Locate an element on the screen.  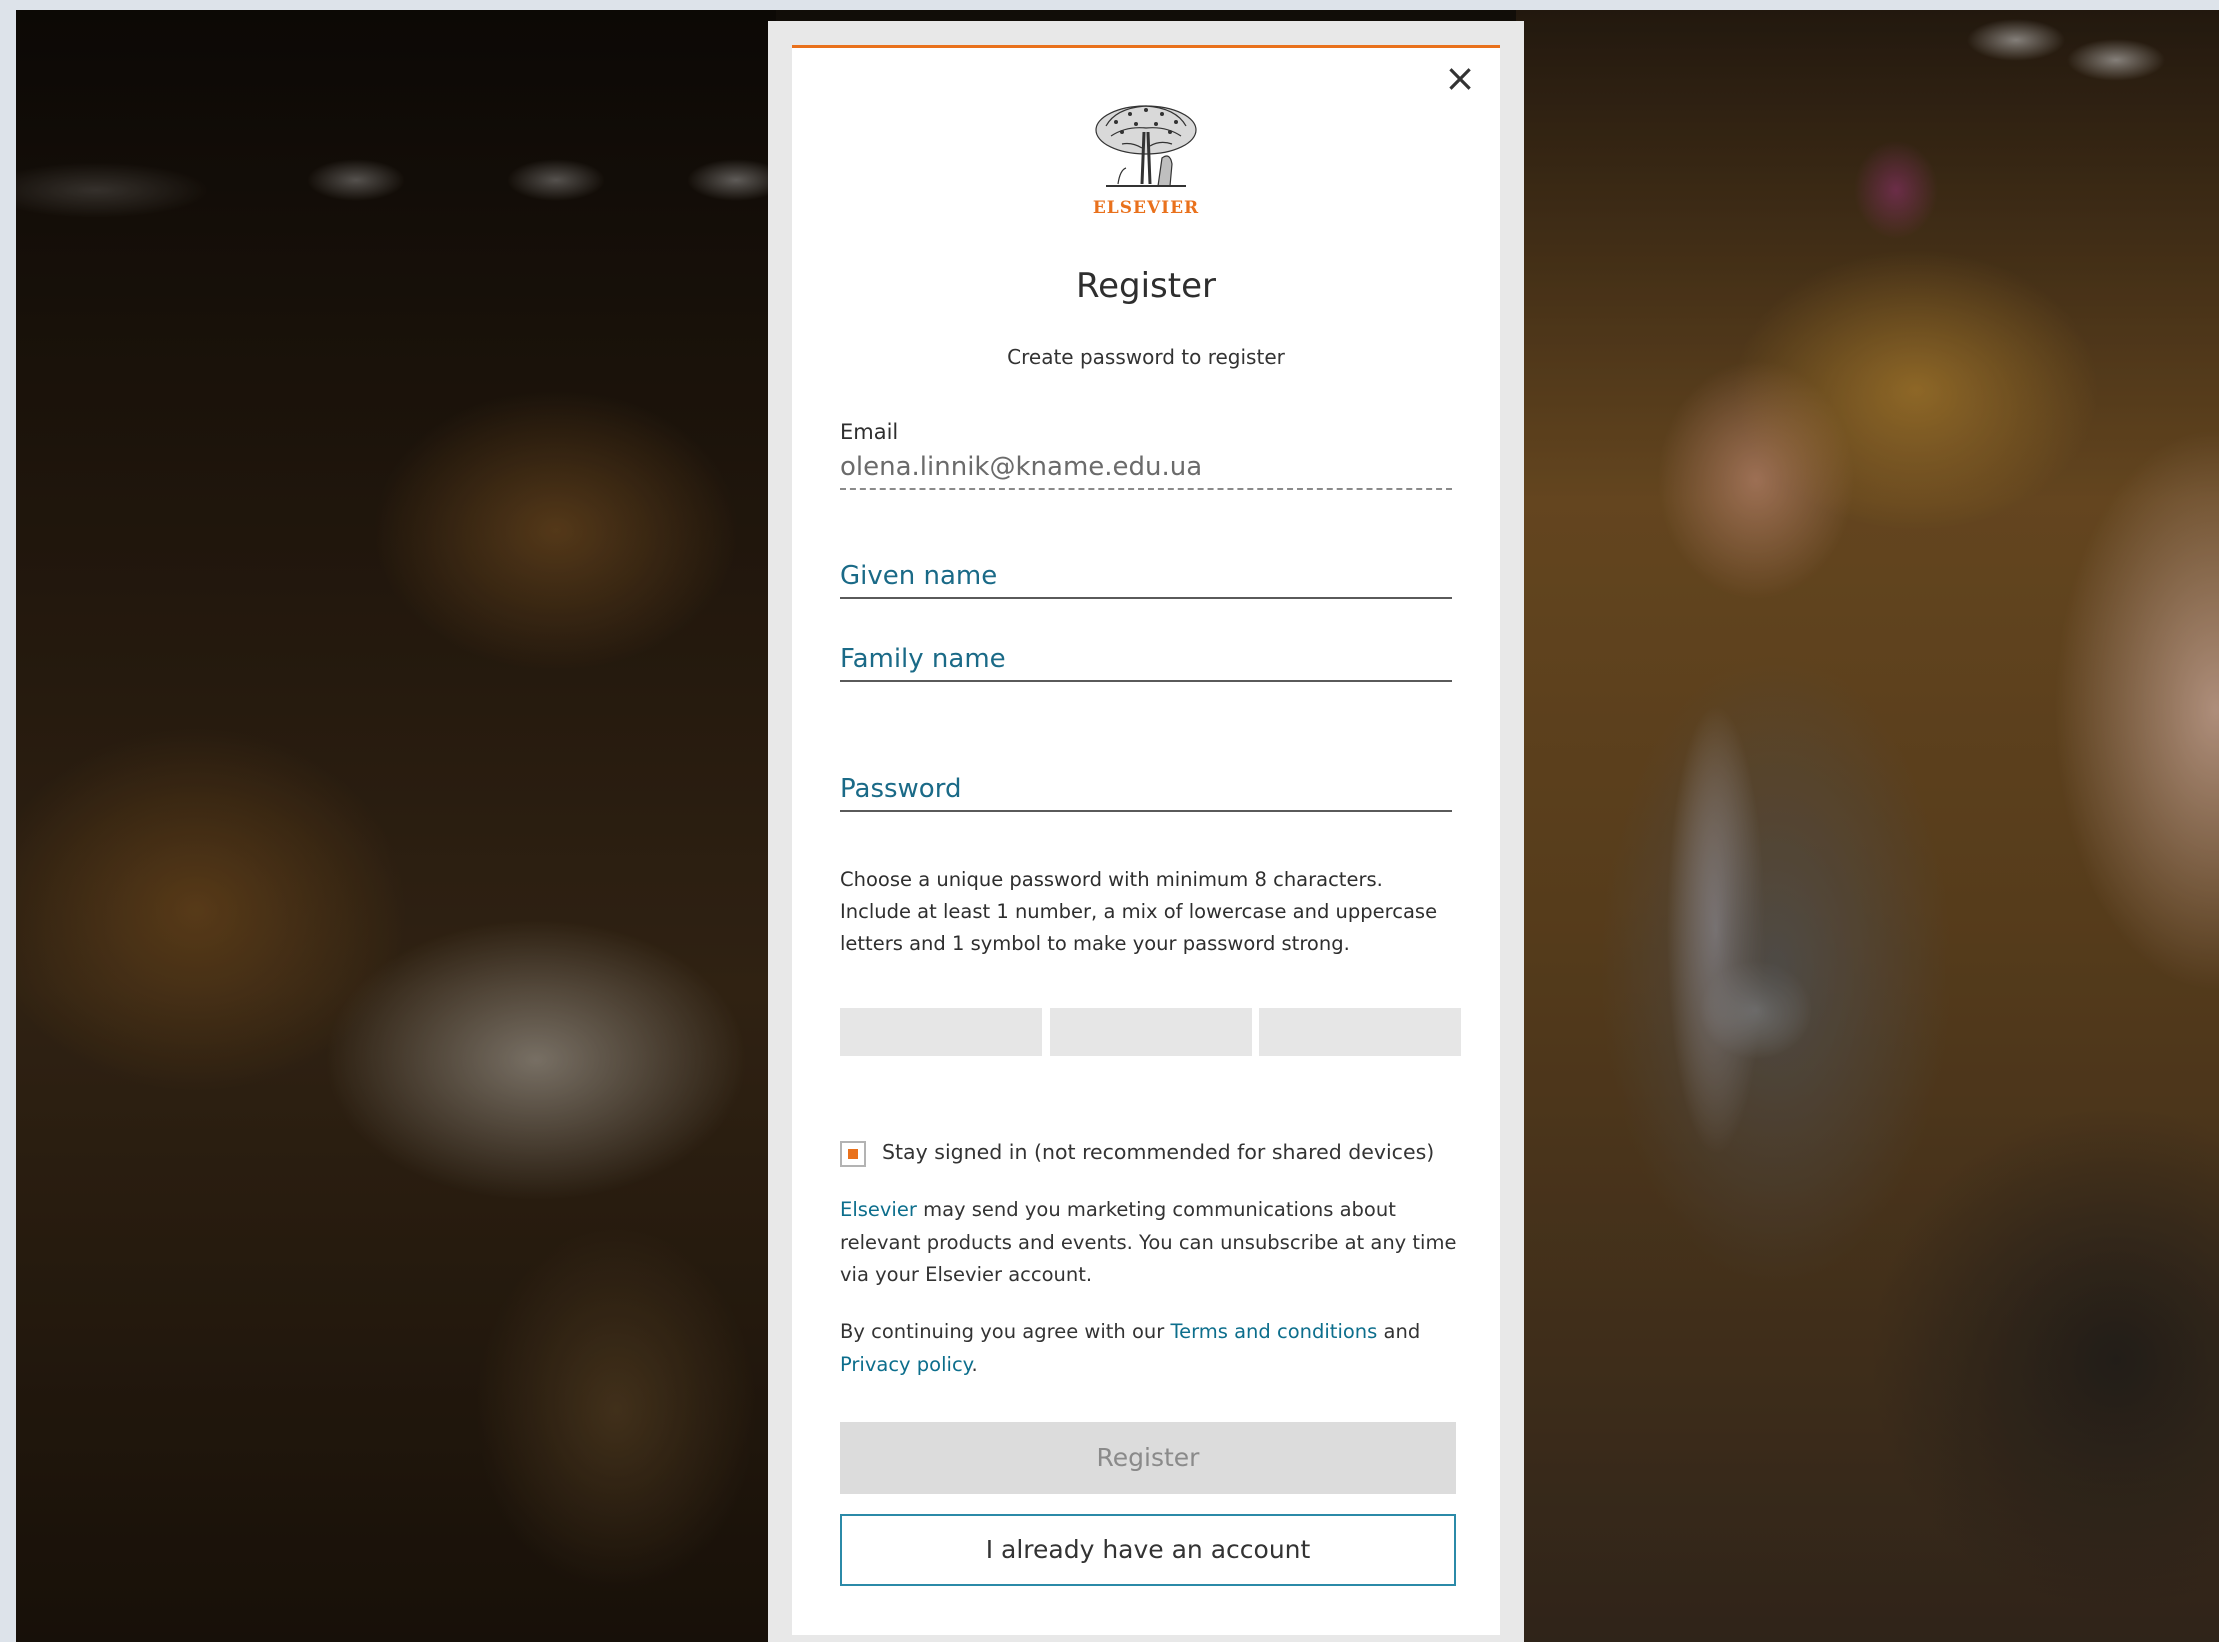
terms-suffix: . is located at coordinates (974, 1364).